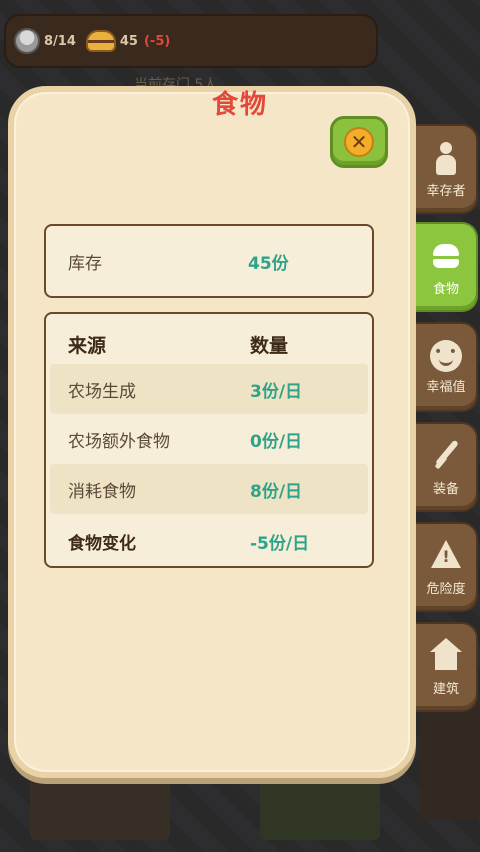 This screenshot has height=852, width=480. Describe the element at coordinates (446, 456) in the screenshot. I see `sword-icon` at that location.